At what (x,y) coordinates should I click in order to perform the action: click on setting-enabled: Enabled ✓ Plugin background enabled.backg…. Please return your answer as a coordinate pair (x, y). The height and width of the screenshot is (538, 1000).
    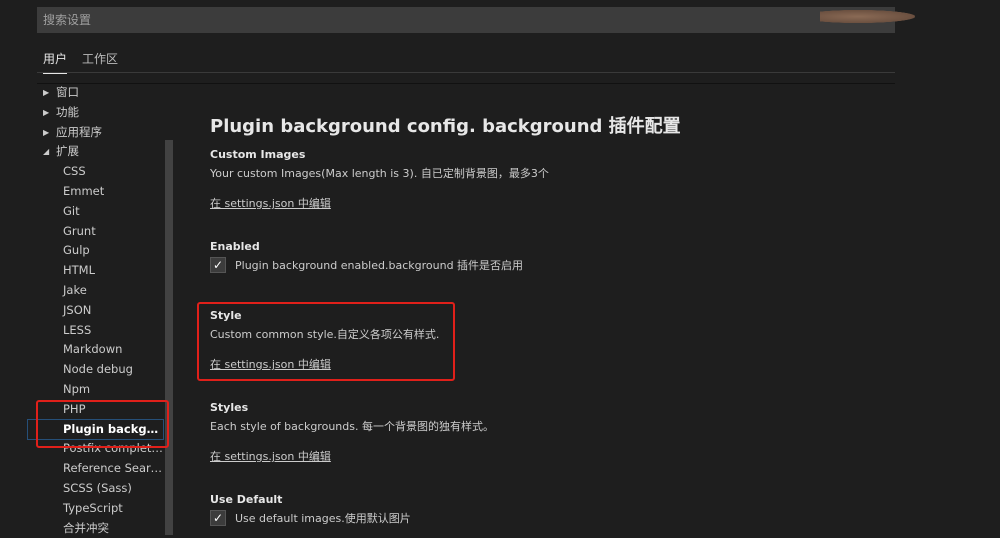
    Looking at the image, I should click on (366, 256).